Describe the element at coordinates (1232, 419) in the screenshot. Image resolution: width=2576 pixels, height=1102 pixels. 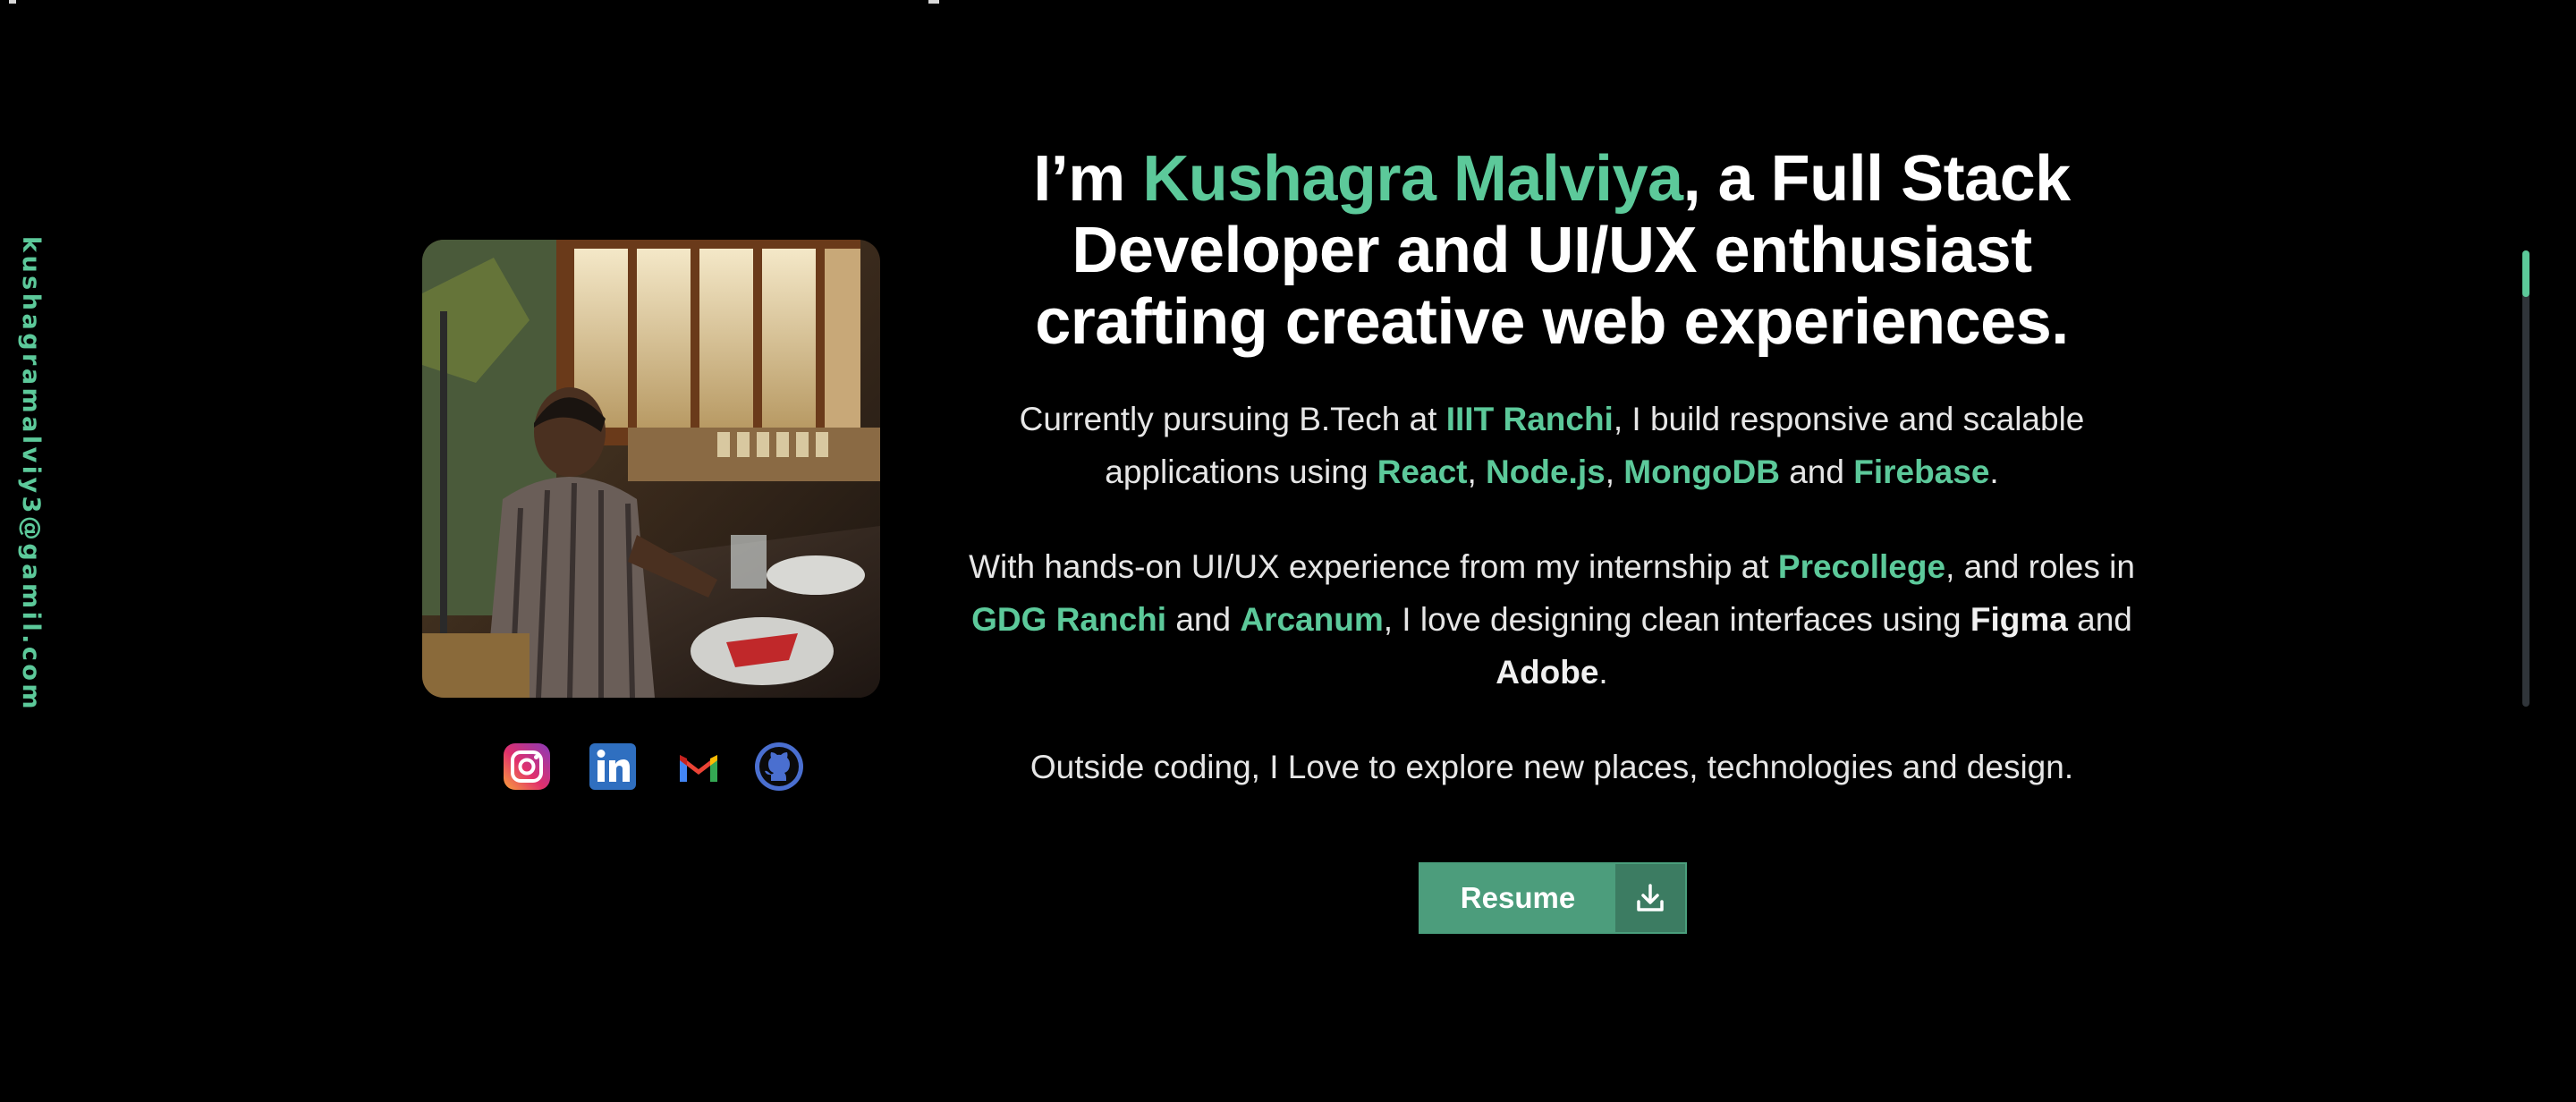
I see `p1-text-1: Currently pursuing B.Tech at` at that location.